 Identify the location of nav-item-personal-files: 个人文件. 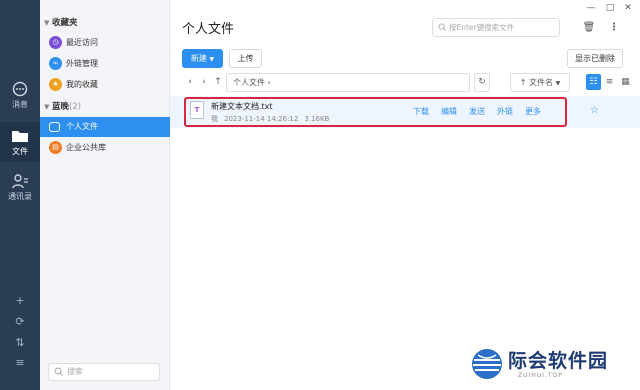
(105, 127).